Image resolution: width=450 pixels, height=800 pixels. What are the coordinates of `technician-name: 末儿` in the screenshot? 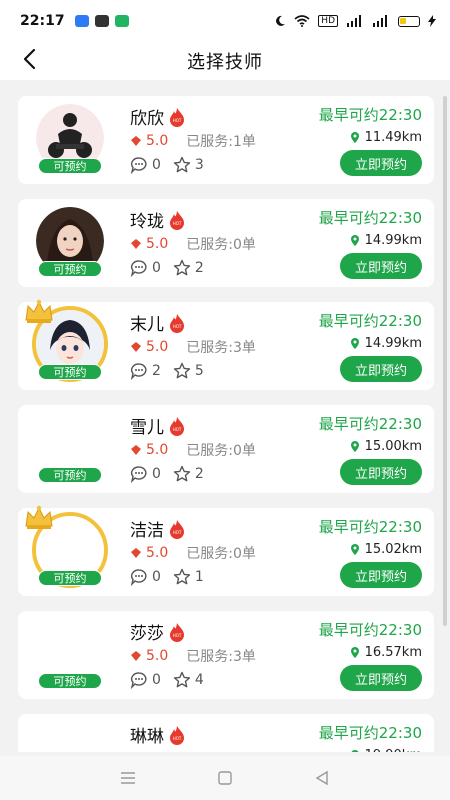 It's located at (147, 325).